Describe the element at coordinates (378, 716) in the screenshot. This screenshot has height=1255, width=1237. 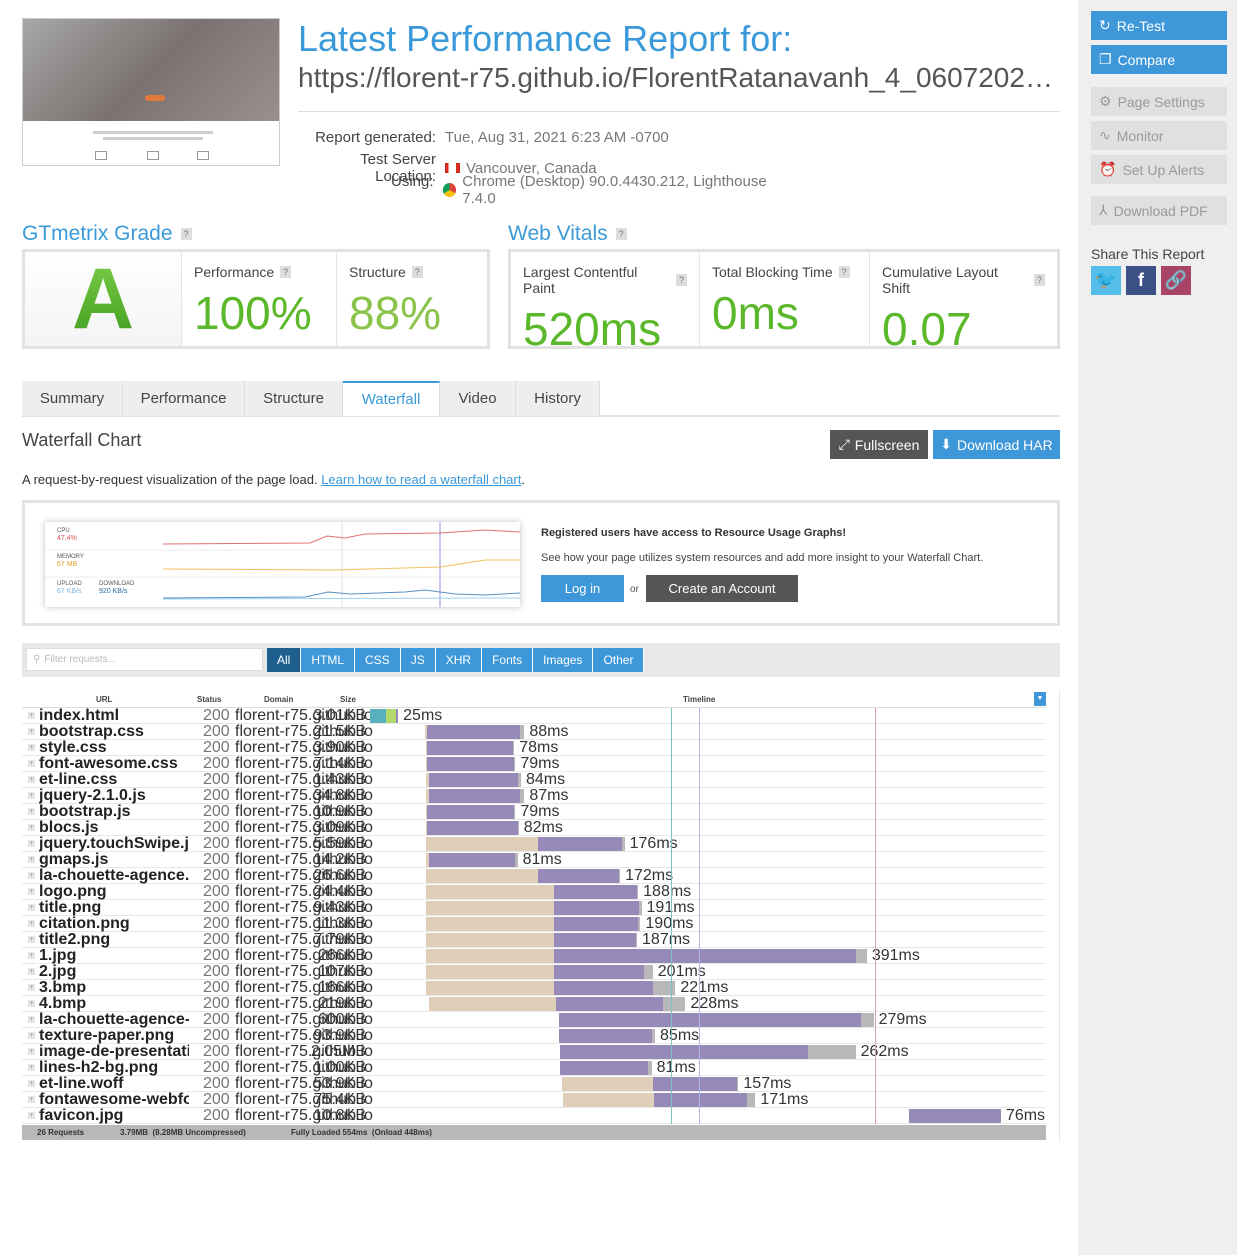
I see `timing-dns-bar` at that location.